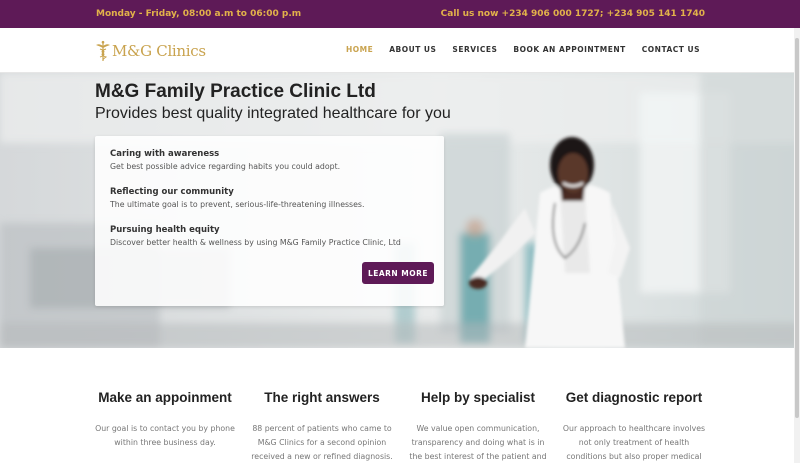 The image size is (800, 463). What do you see at coordinates (172, 192) in the screenshot?
I see `feature-title: Reflecting our community` at bounding box center [172, 192].